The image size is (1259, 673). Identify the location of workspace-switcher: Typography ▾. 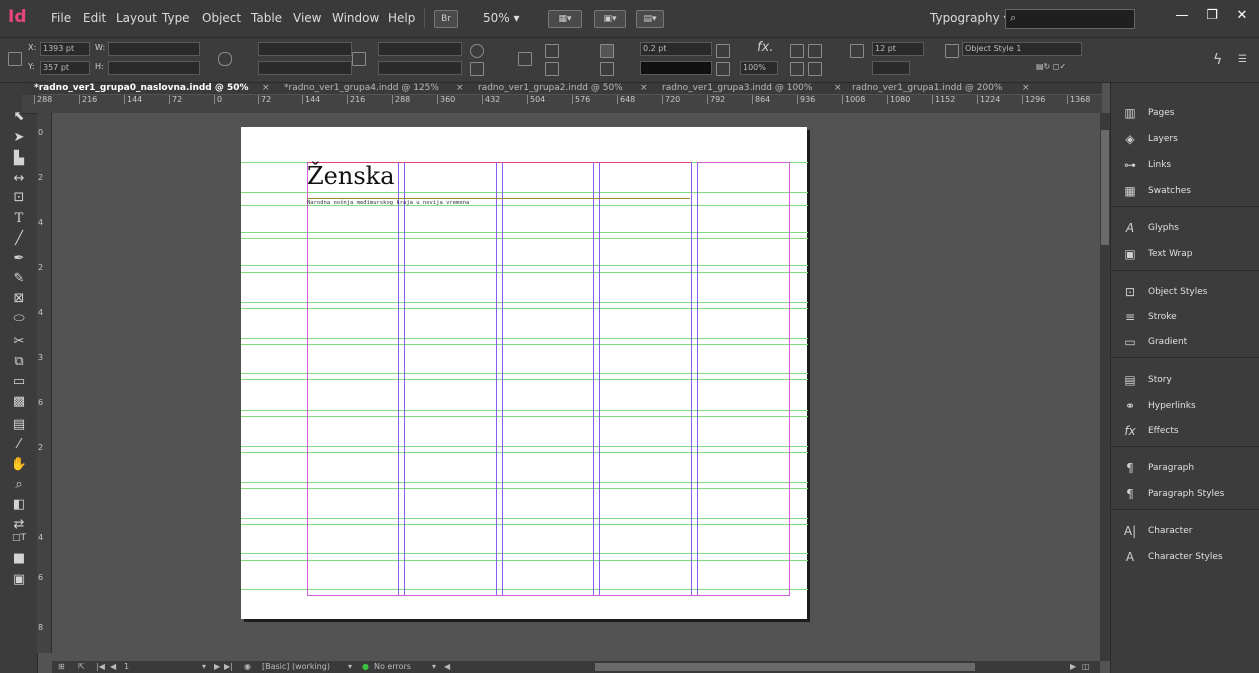
(970, 18).